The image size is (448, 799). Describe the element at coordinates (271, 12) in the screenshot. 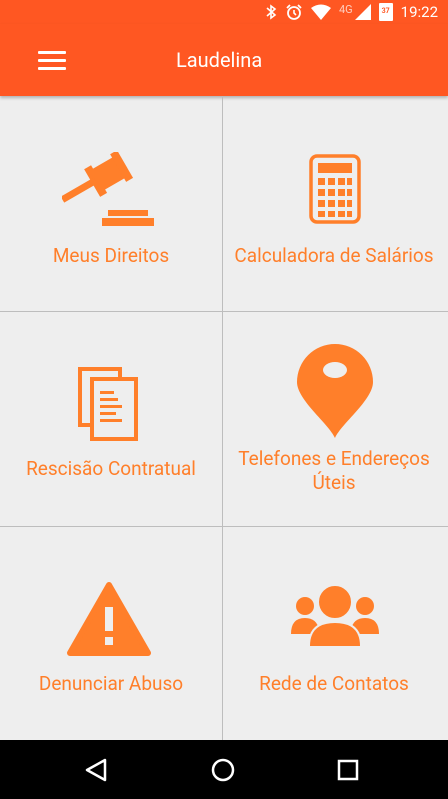

I see `bluetooth-icon` at that location.